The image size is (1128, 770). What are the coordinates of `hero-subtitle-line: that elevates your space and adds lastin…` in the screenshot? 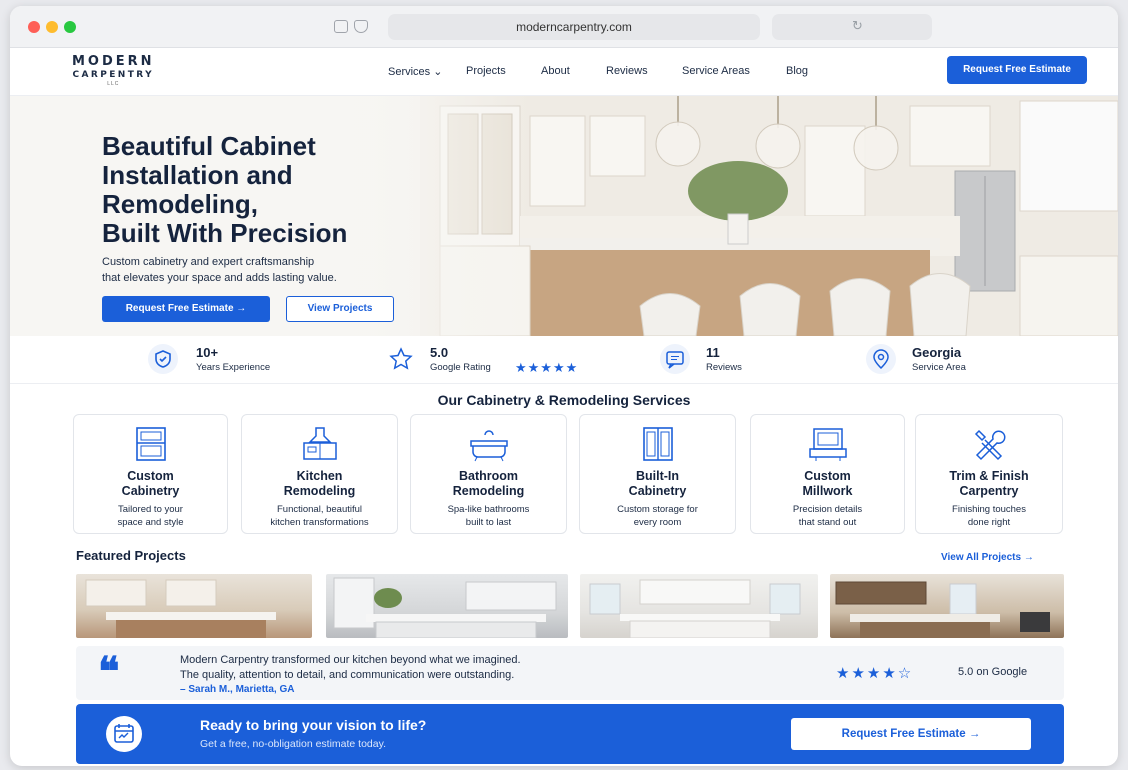 It's located at (219, 278).